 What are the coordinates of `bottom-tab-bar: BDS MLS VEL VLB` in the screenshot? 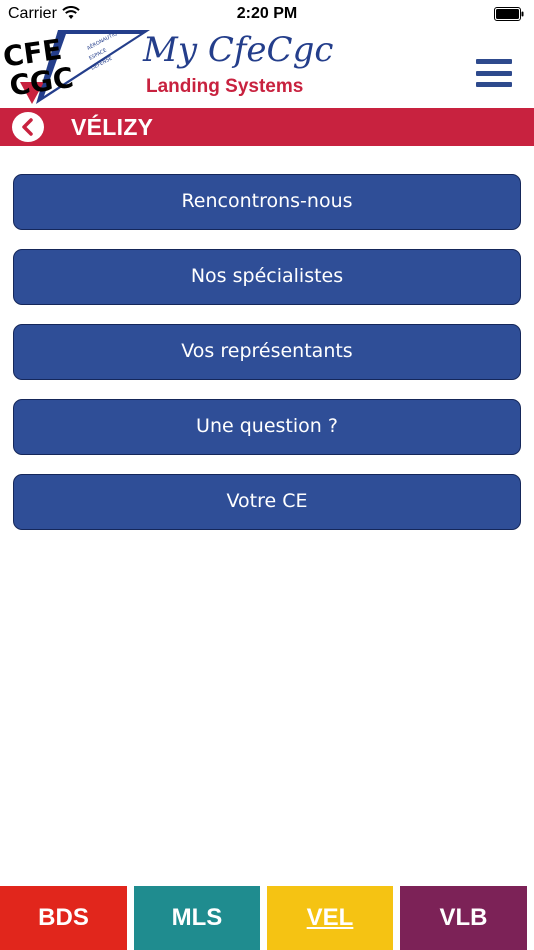 It's located at (267, 918).